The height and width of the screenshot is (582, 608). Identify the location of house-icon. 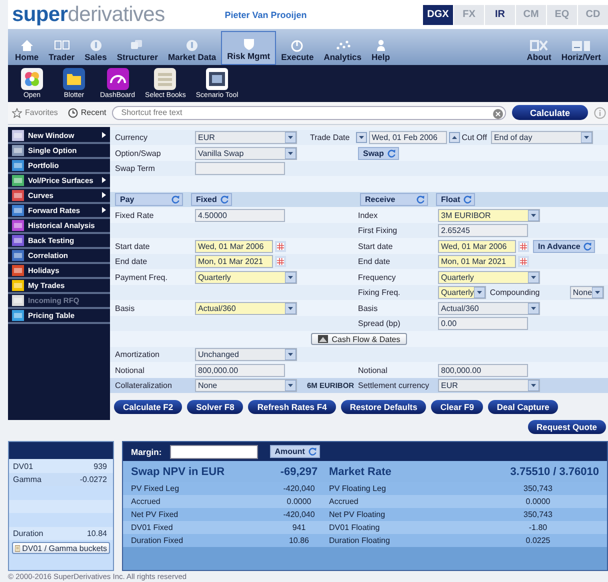
(26, 45).